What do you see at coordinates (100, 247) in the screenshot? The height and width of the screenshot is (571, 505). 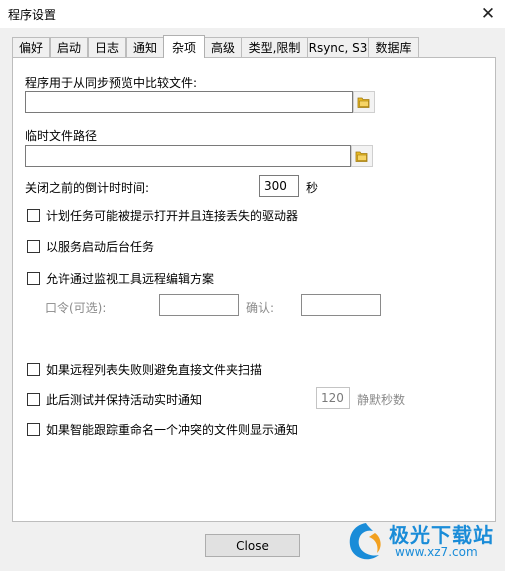 I see `service-background-label: 以服务启动后台任务` at bounding box center [100, 247].